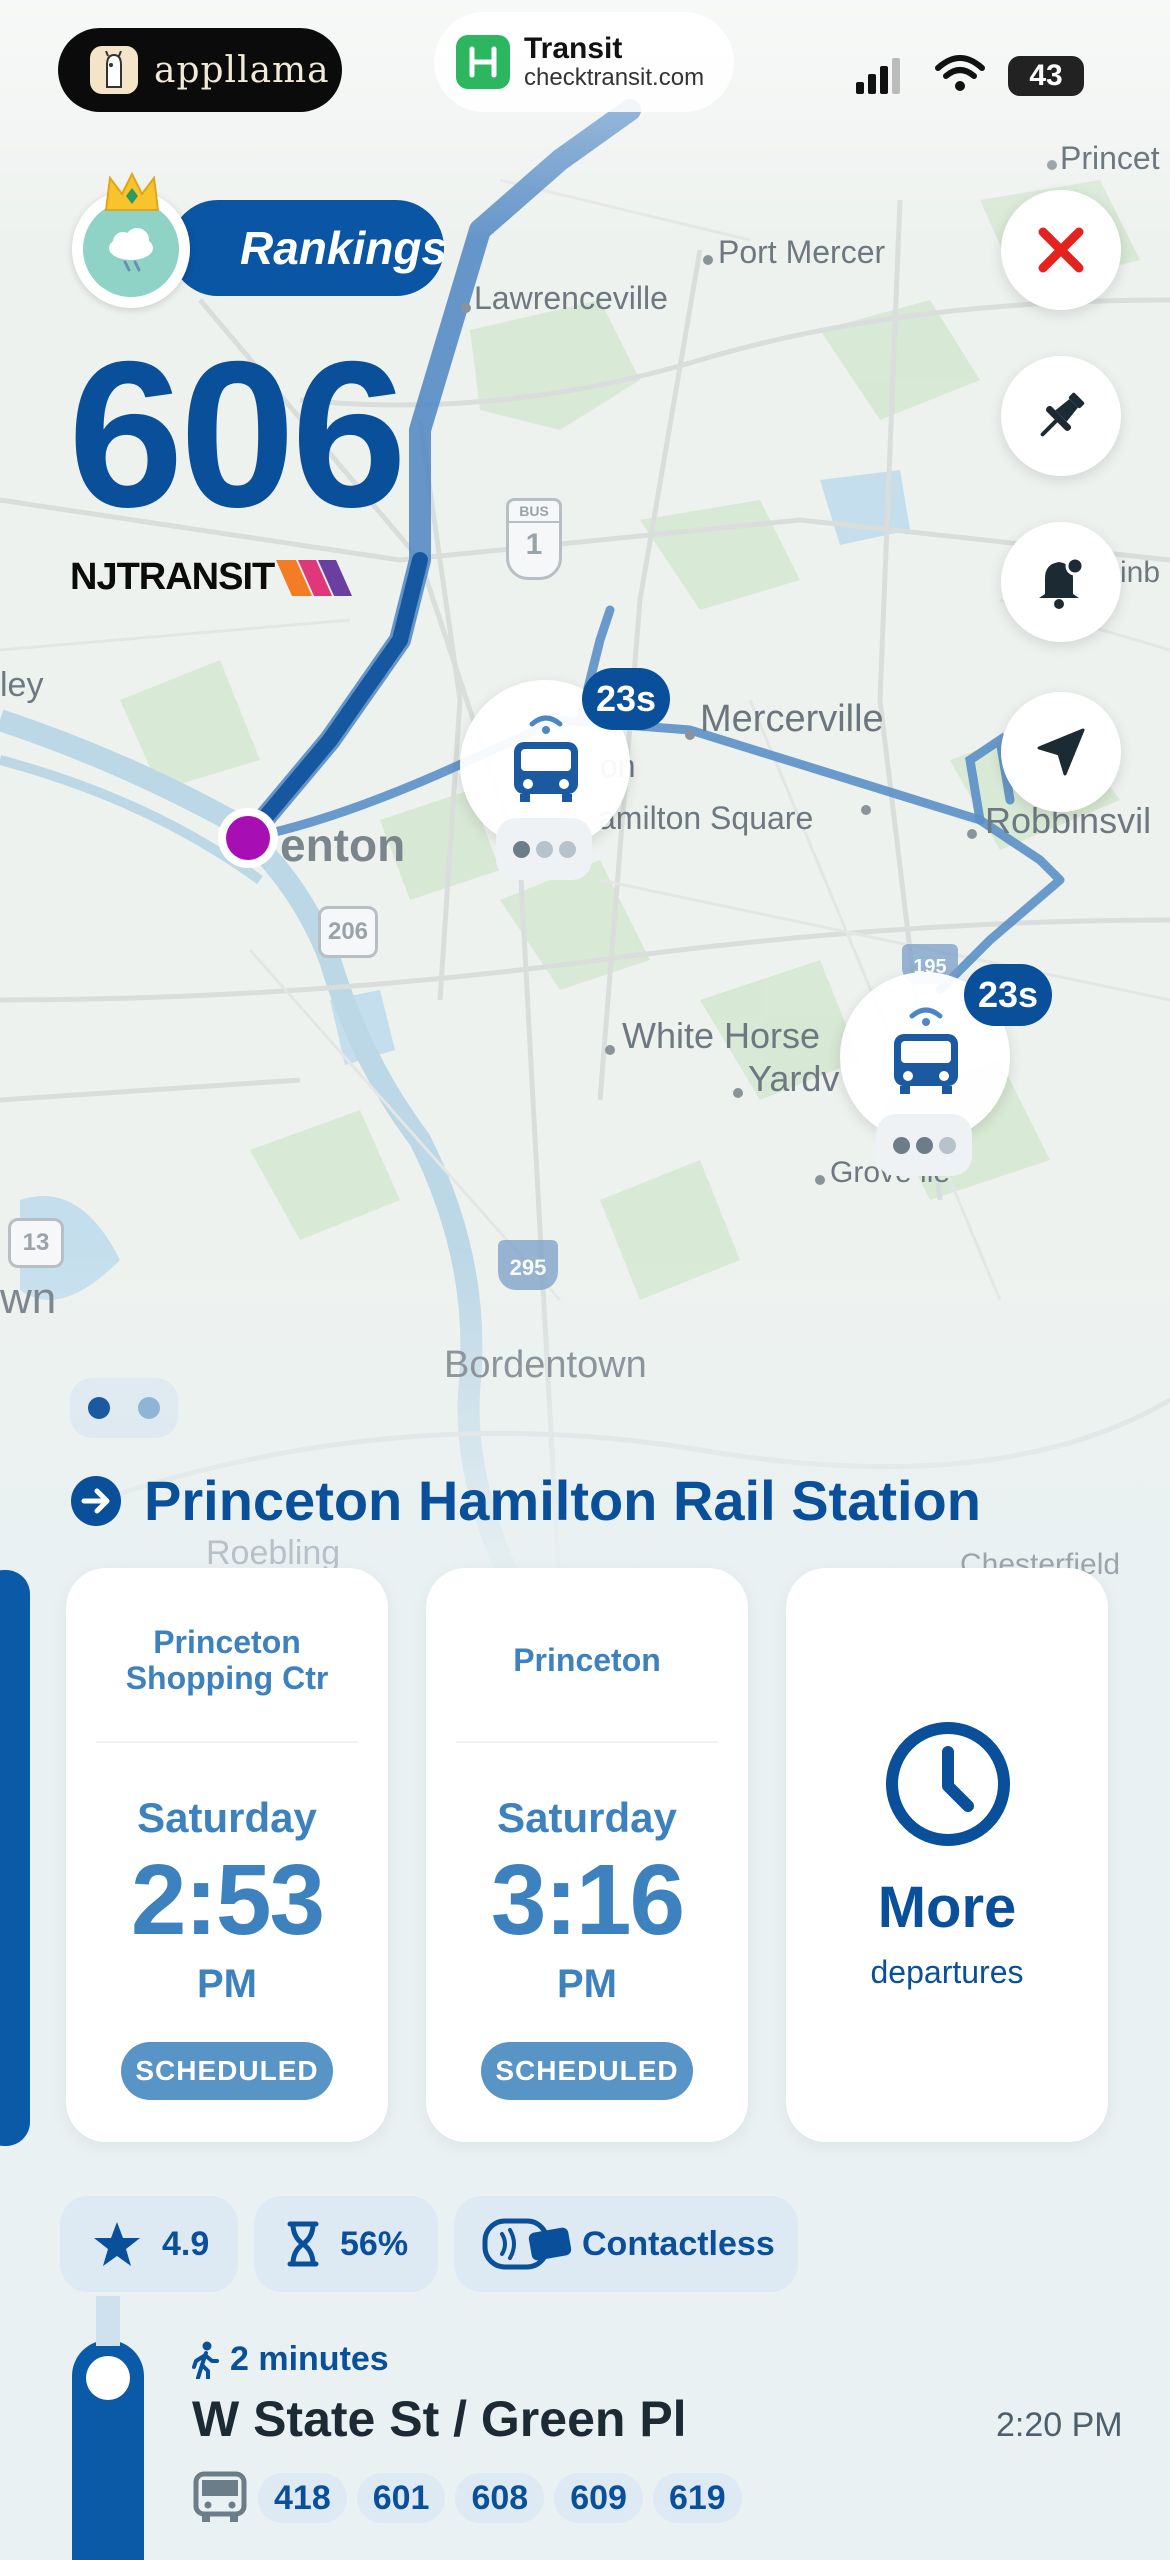  Describe the element at coordinates (344, 248) in the screenshot. I see `rankings-label: Rankings` at that location.